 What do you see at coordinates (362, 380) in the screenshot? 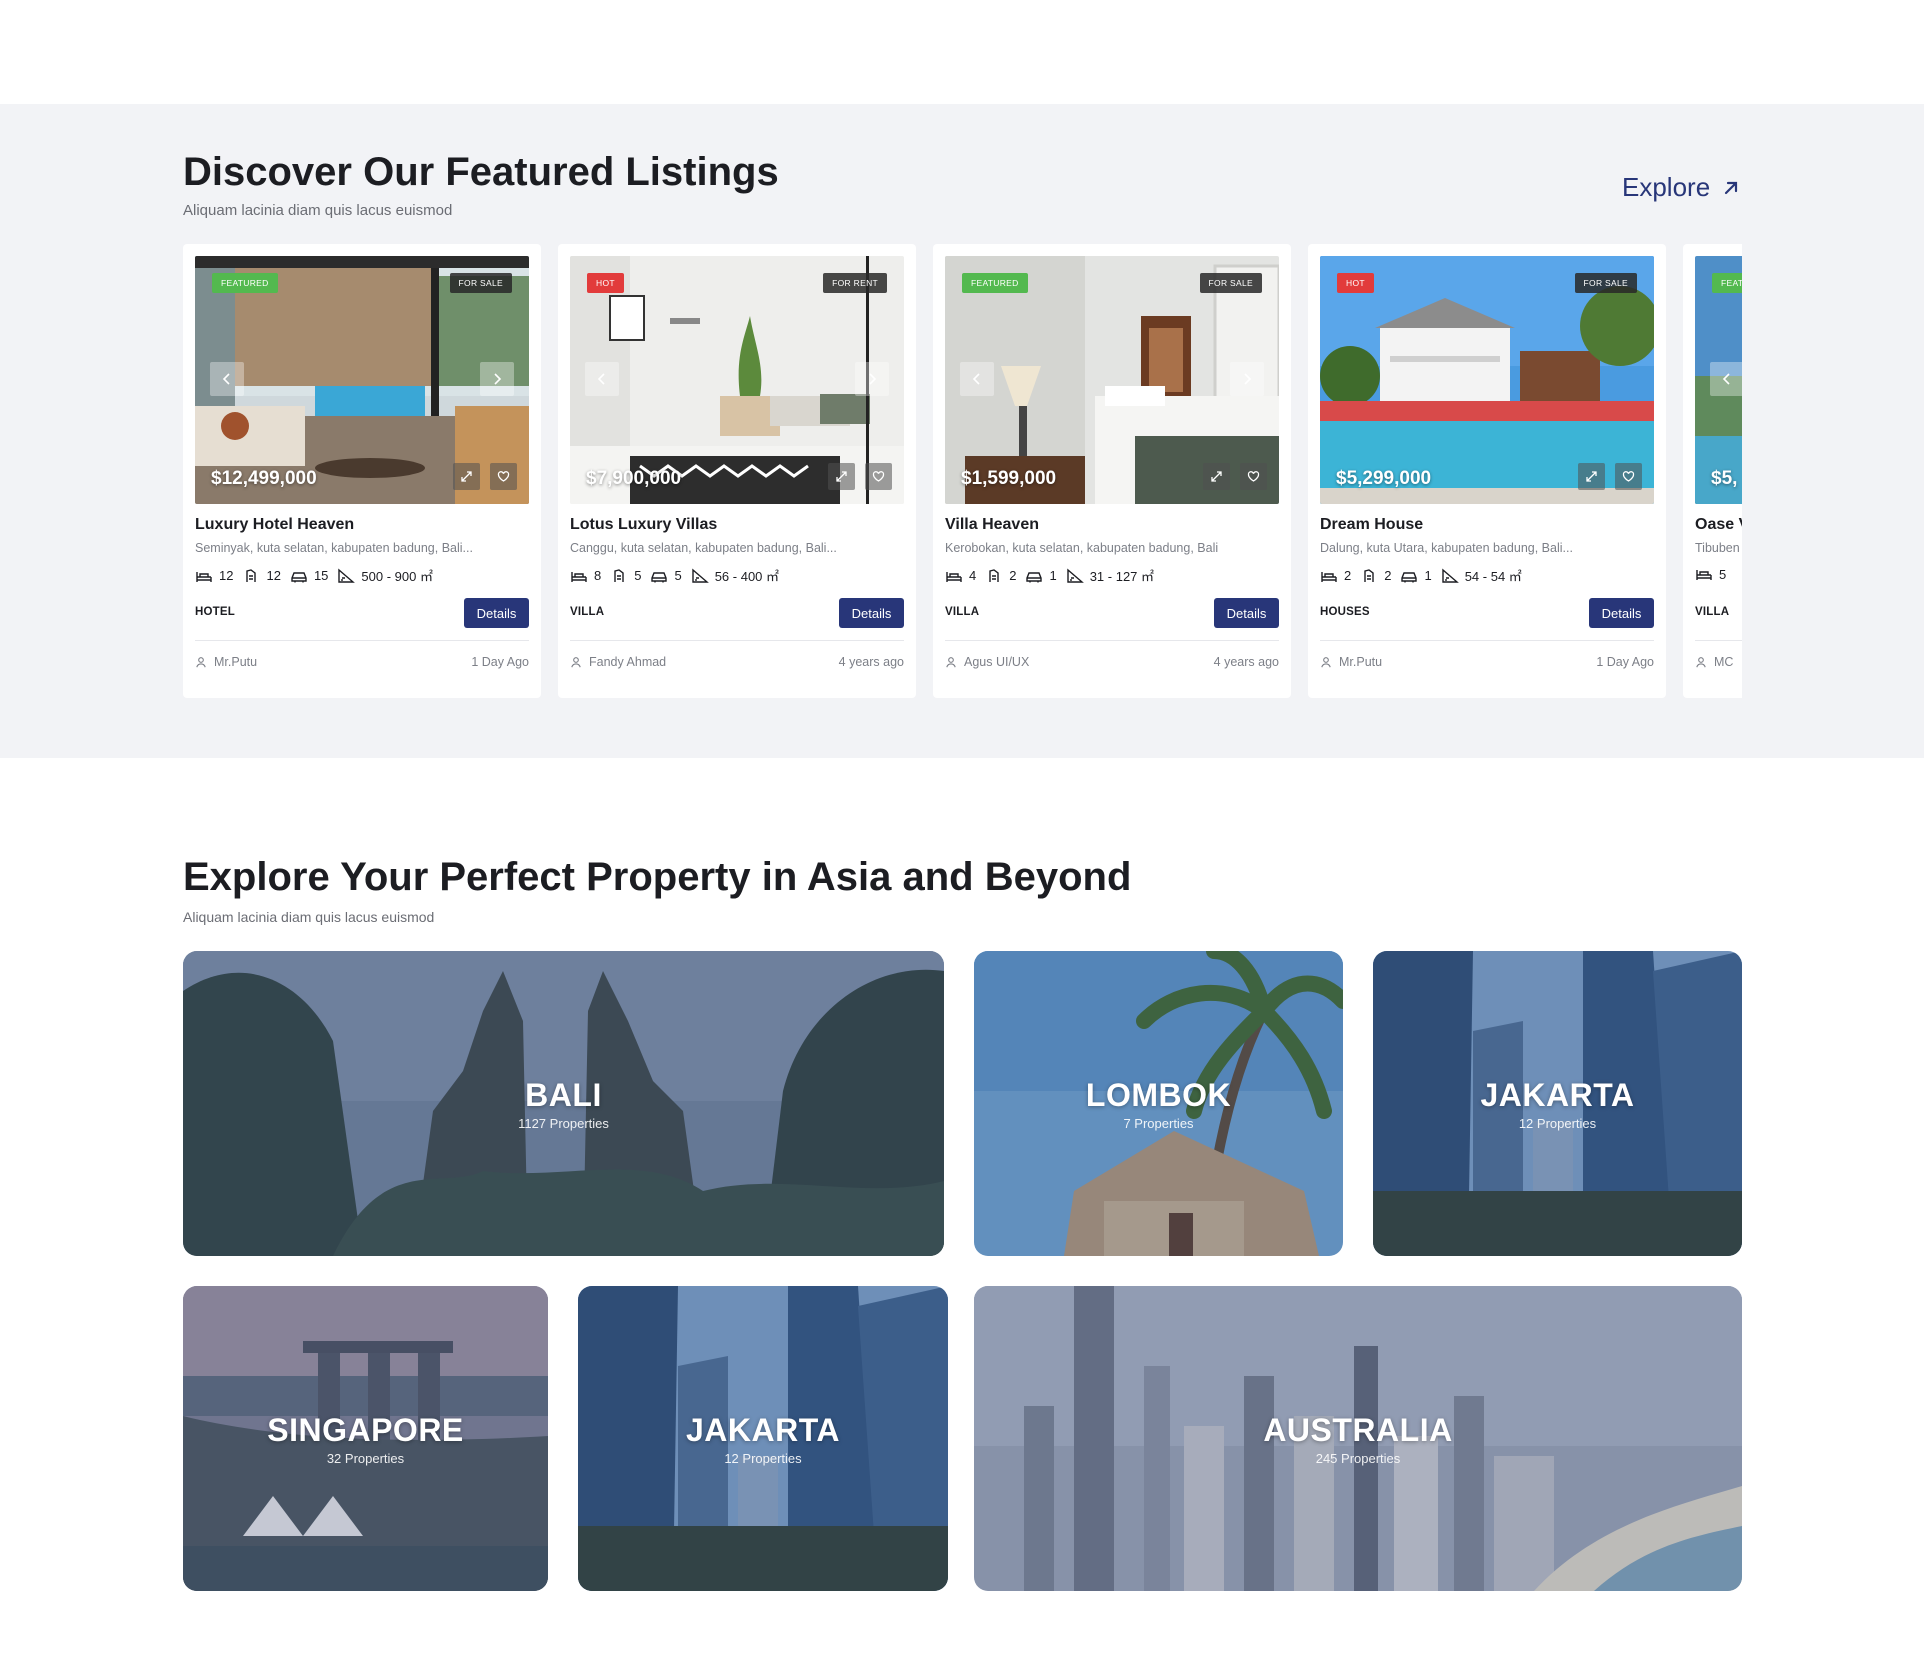
I see `listing-photo: FEATURED FOR SALE $12,499,000` at bounding box center [362, 380].